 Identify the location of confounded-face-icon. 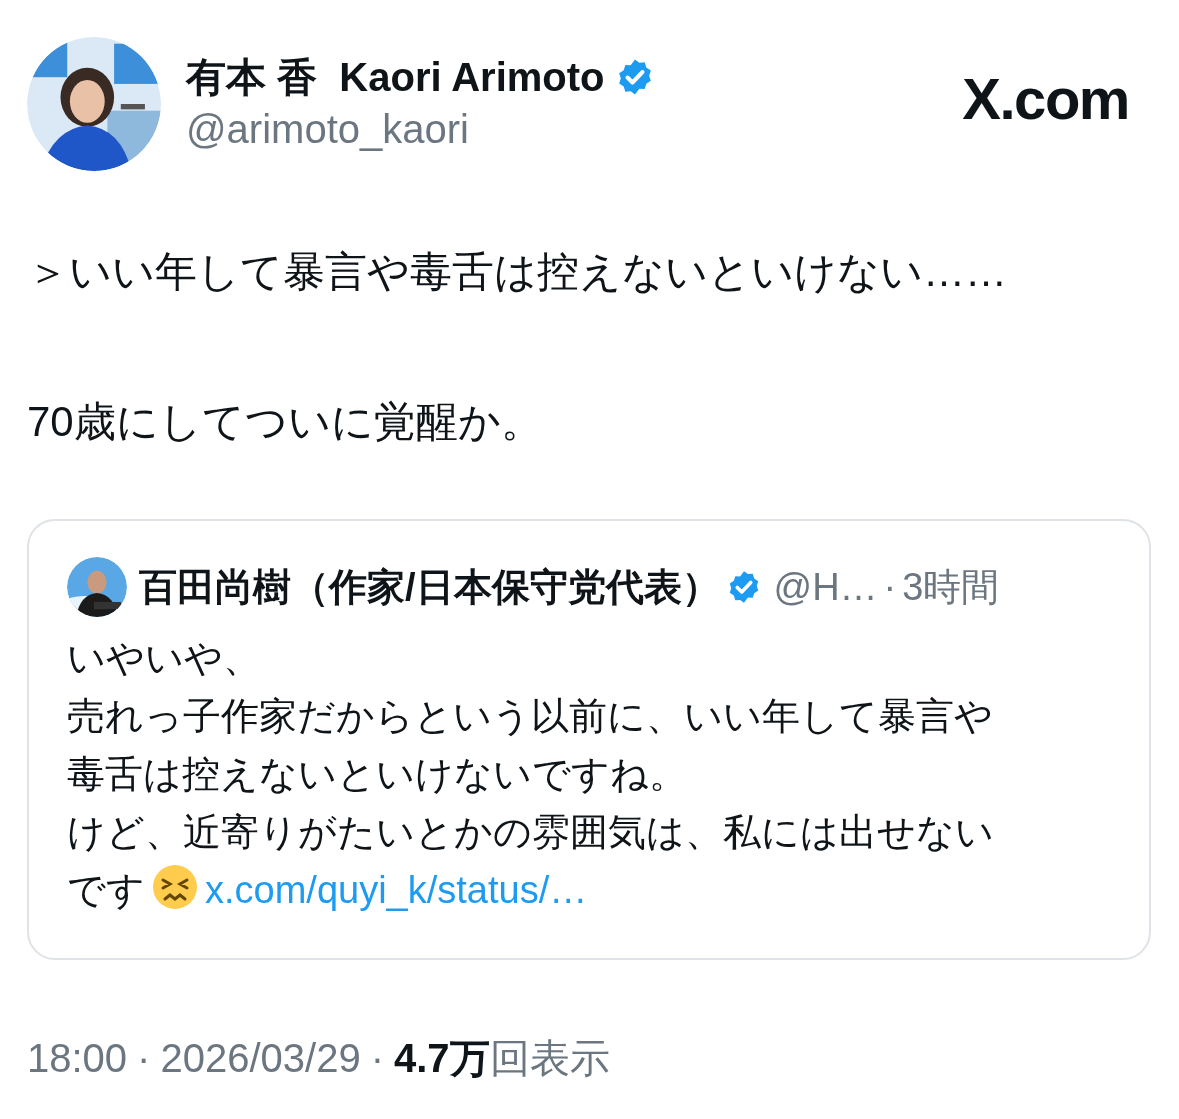
(175, 887).